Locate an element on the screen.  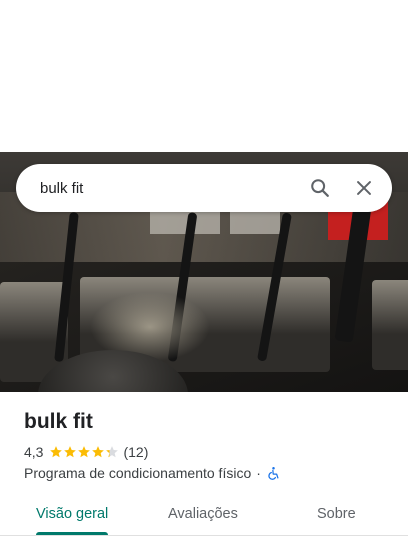
tab-overview: Visão geral is located at coordinates (72, 514).